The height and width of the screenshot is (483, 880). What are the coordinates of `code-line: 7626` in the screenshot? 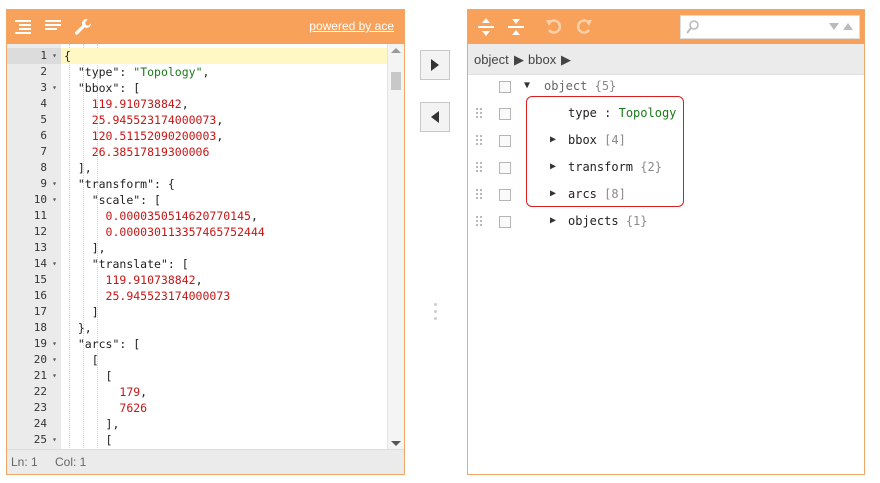 It's located at (224, 408).